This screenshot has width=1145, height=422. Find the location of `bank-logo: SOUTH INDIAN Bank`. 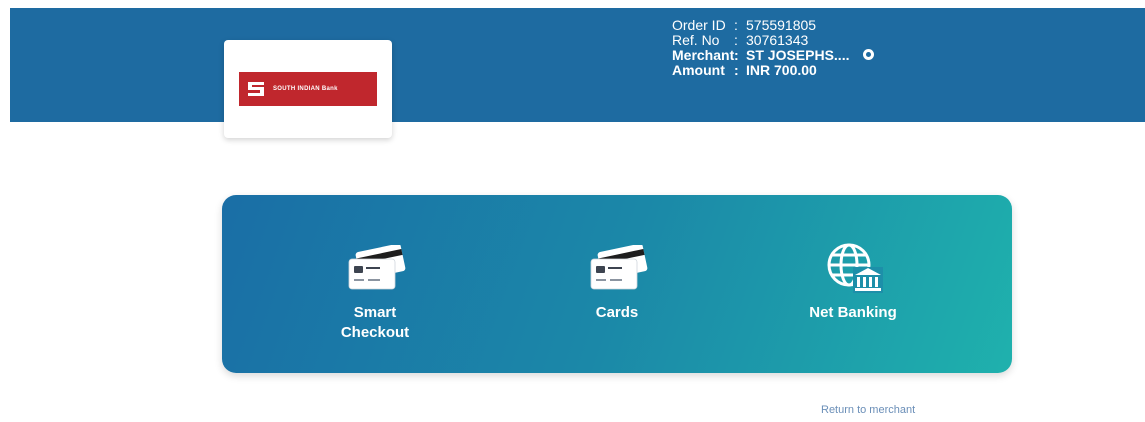

bank-logo: SOUTH INDIAN Bank is located at coordinates (308, 89).